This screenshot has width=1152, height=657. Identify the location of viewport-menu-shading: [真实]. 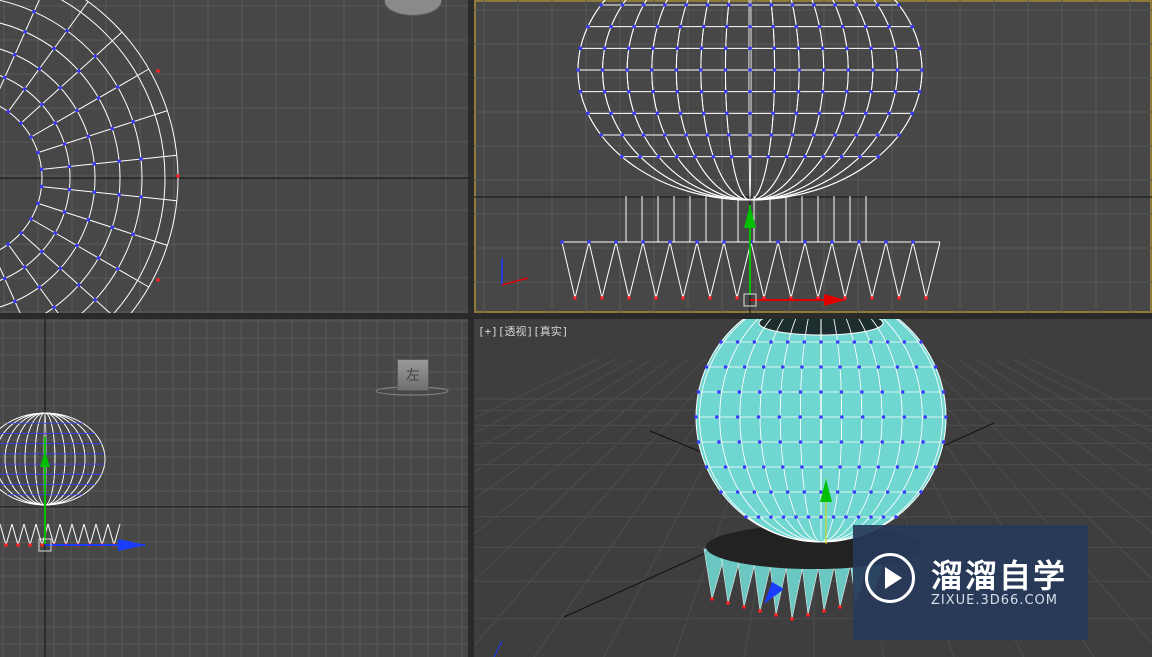
(550, 331).